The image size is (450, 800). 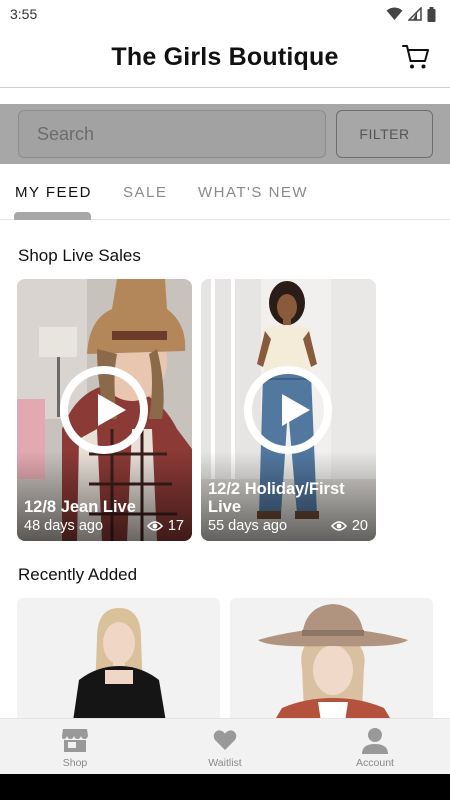 I want to click on battery-icon, so click(x=431, y=14).